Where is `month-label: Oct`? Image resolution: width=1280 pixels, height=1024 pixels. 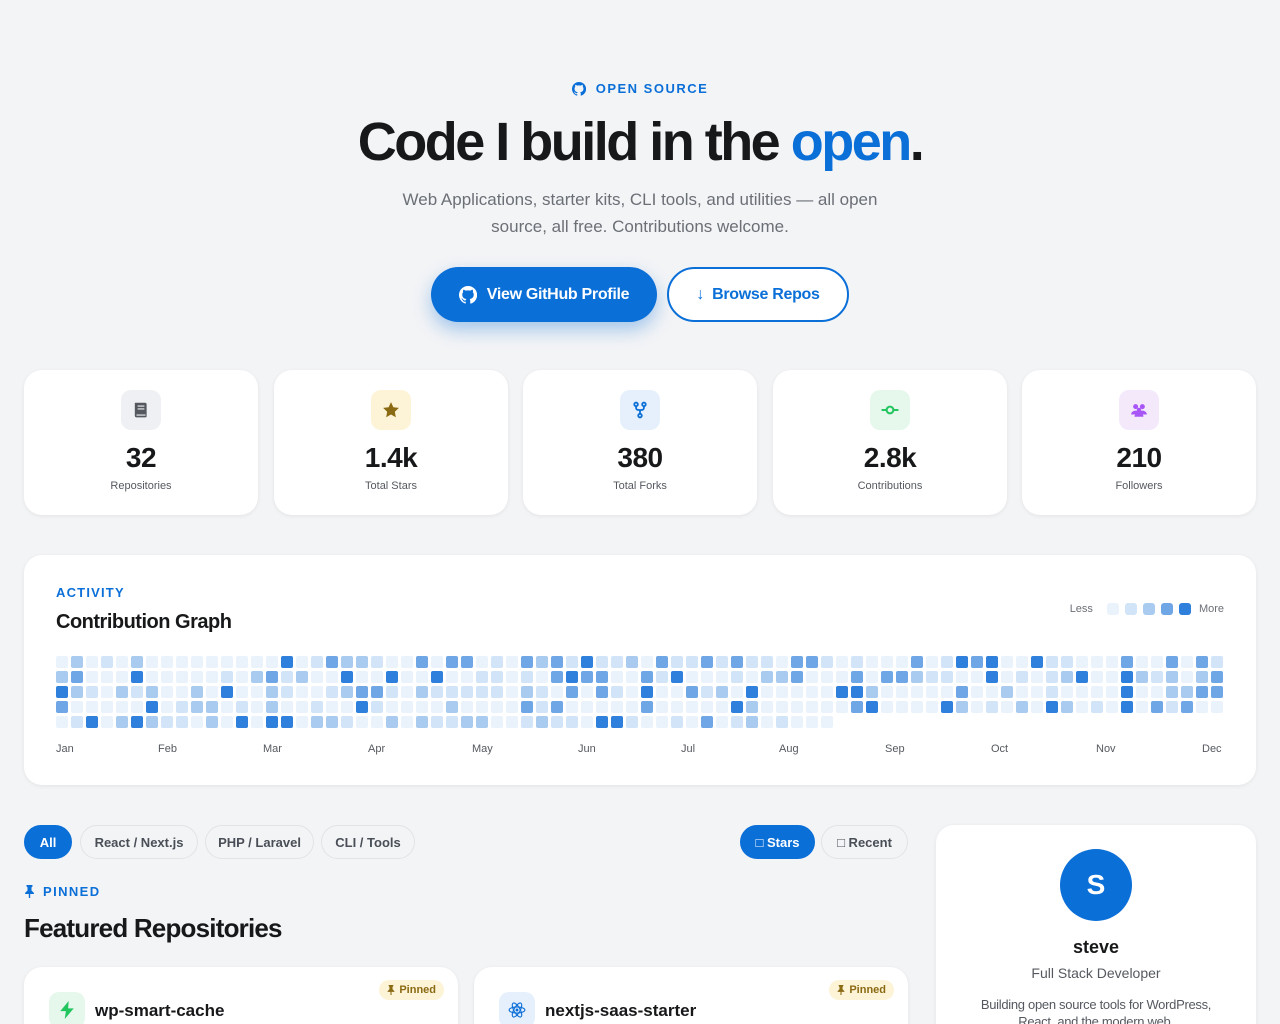
month-label: Oct is located at coordinates (1000, 749).